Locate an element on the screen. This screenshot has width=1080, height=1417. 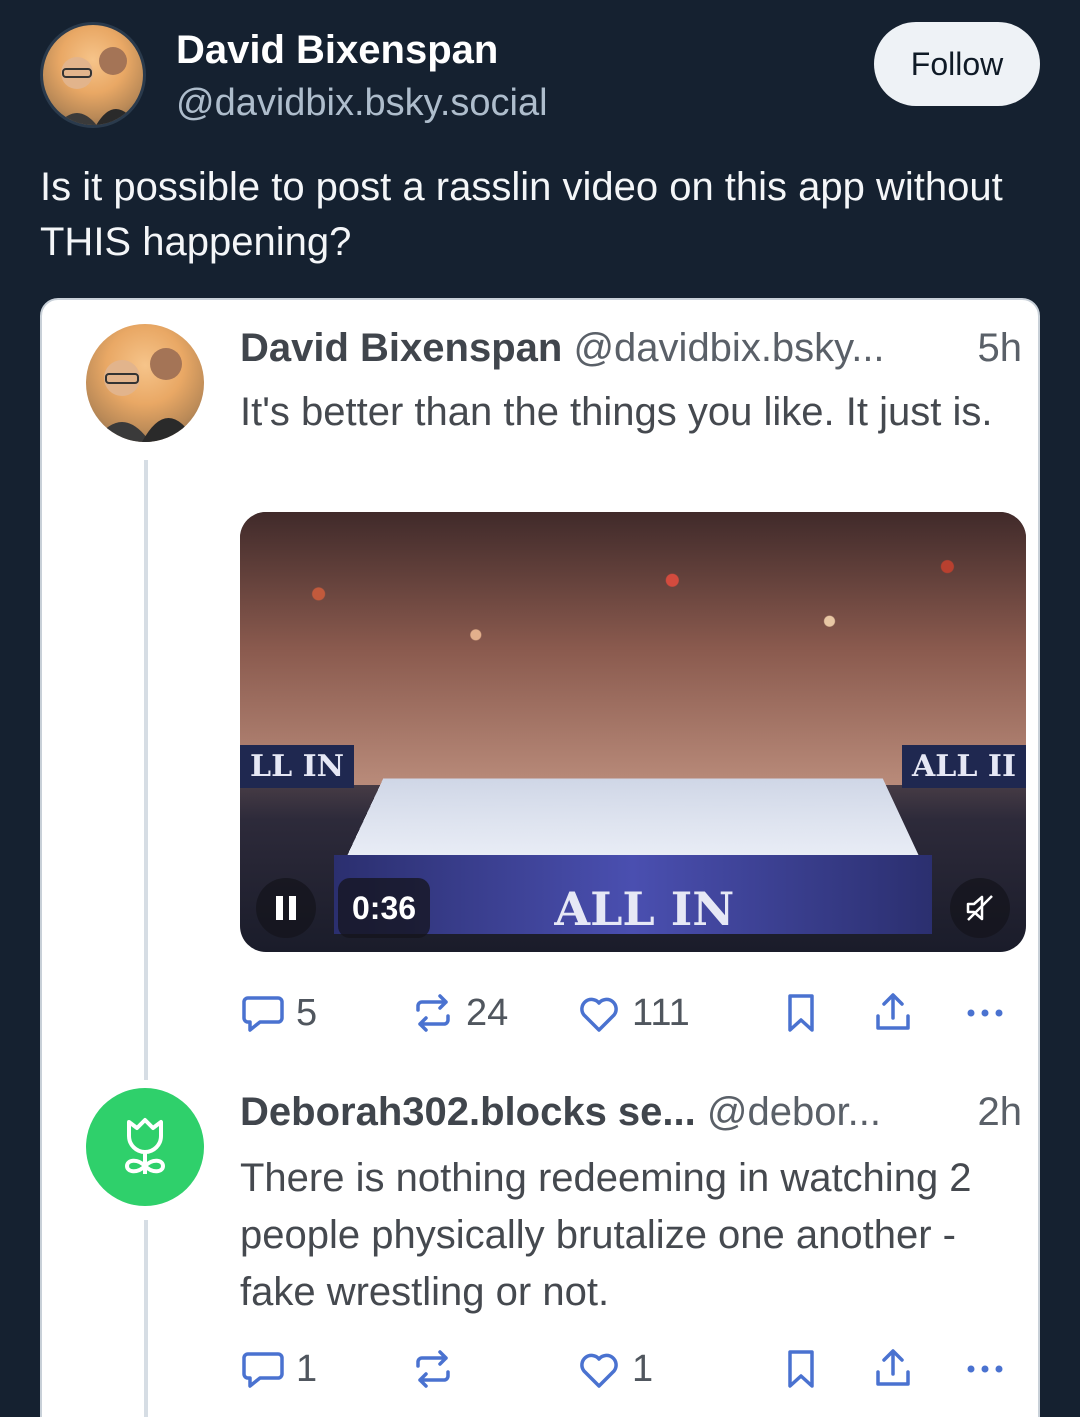
author-avatar is located at coordinates (93, 75).